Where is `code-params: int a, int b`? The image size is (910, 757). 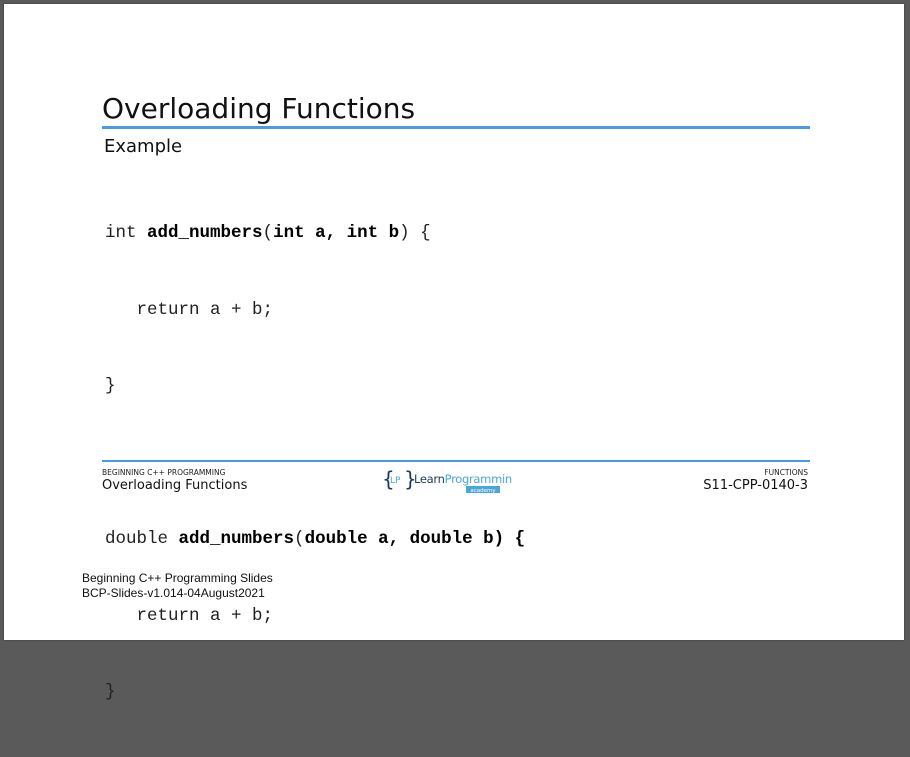 code-params: int a, int b is located at coordinates (336, 233).